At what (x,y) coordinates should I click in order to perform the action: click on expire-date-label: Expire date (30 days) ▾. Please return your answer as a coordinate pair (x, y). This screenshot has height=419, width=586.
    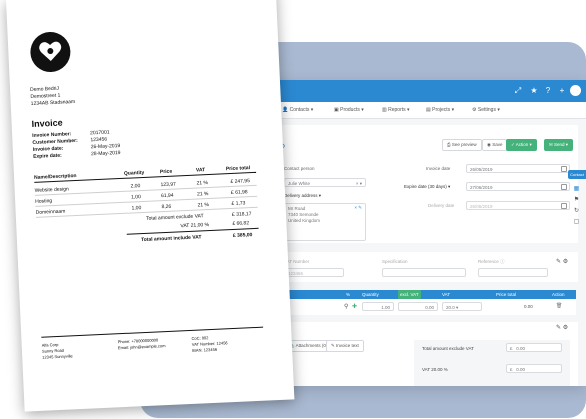
    Looking at the image, I should click on (427, 187).